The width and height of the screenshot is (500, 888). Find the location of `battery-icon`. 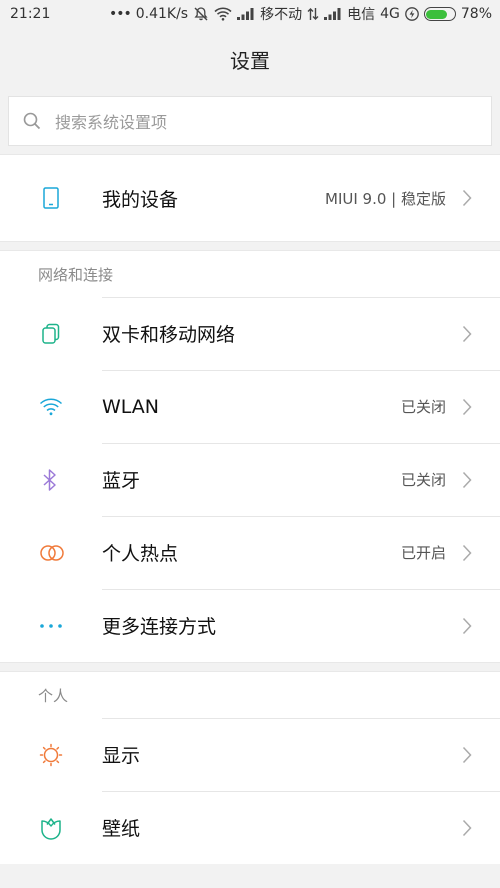

battery-icon is located at coordinates (439, 14).